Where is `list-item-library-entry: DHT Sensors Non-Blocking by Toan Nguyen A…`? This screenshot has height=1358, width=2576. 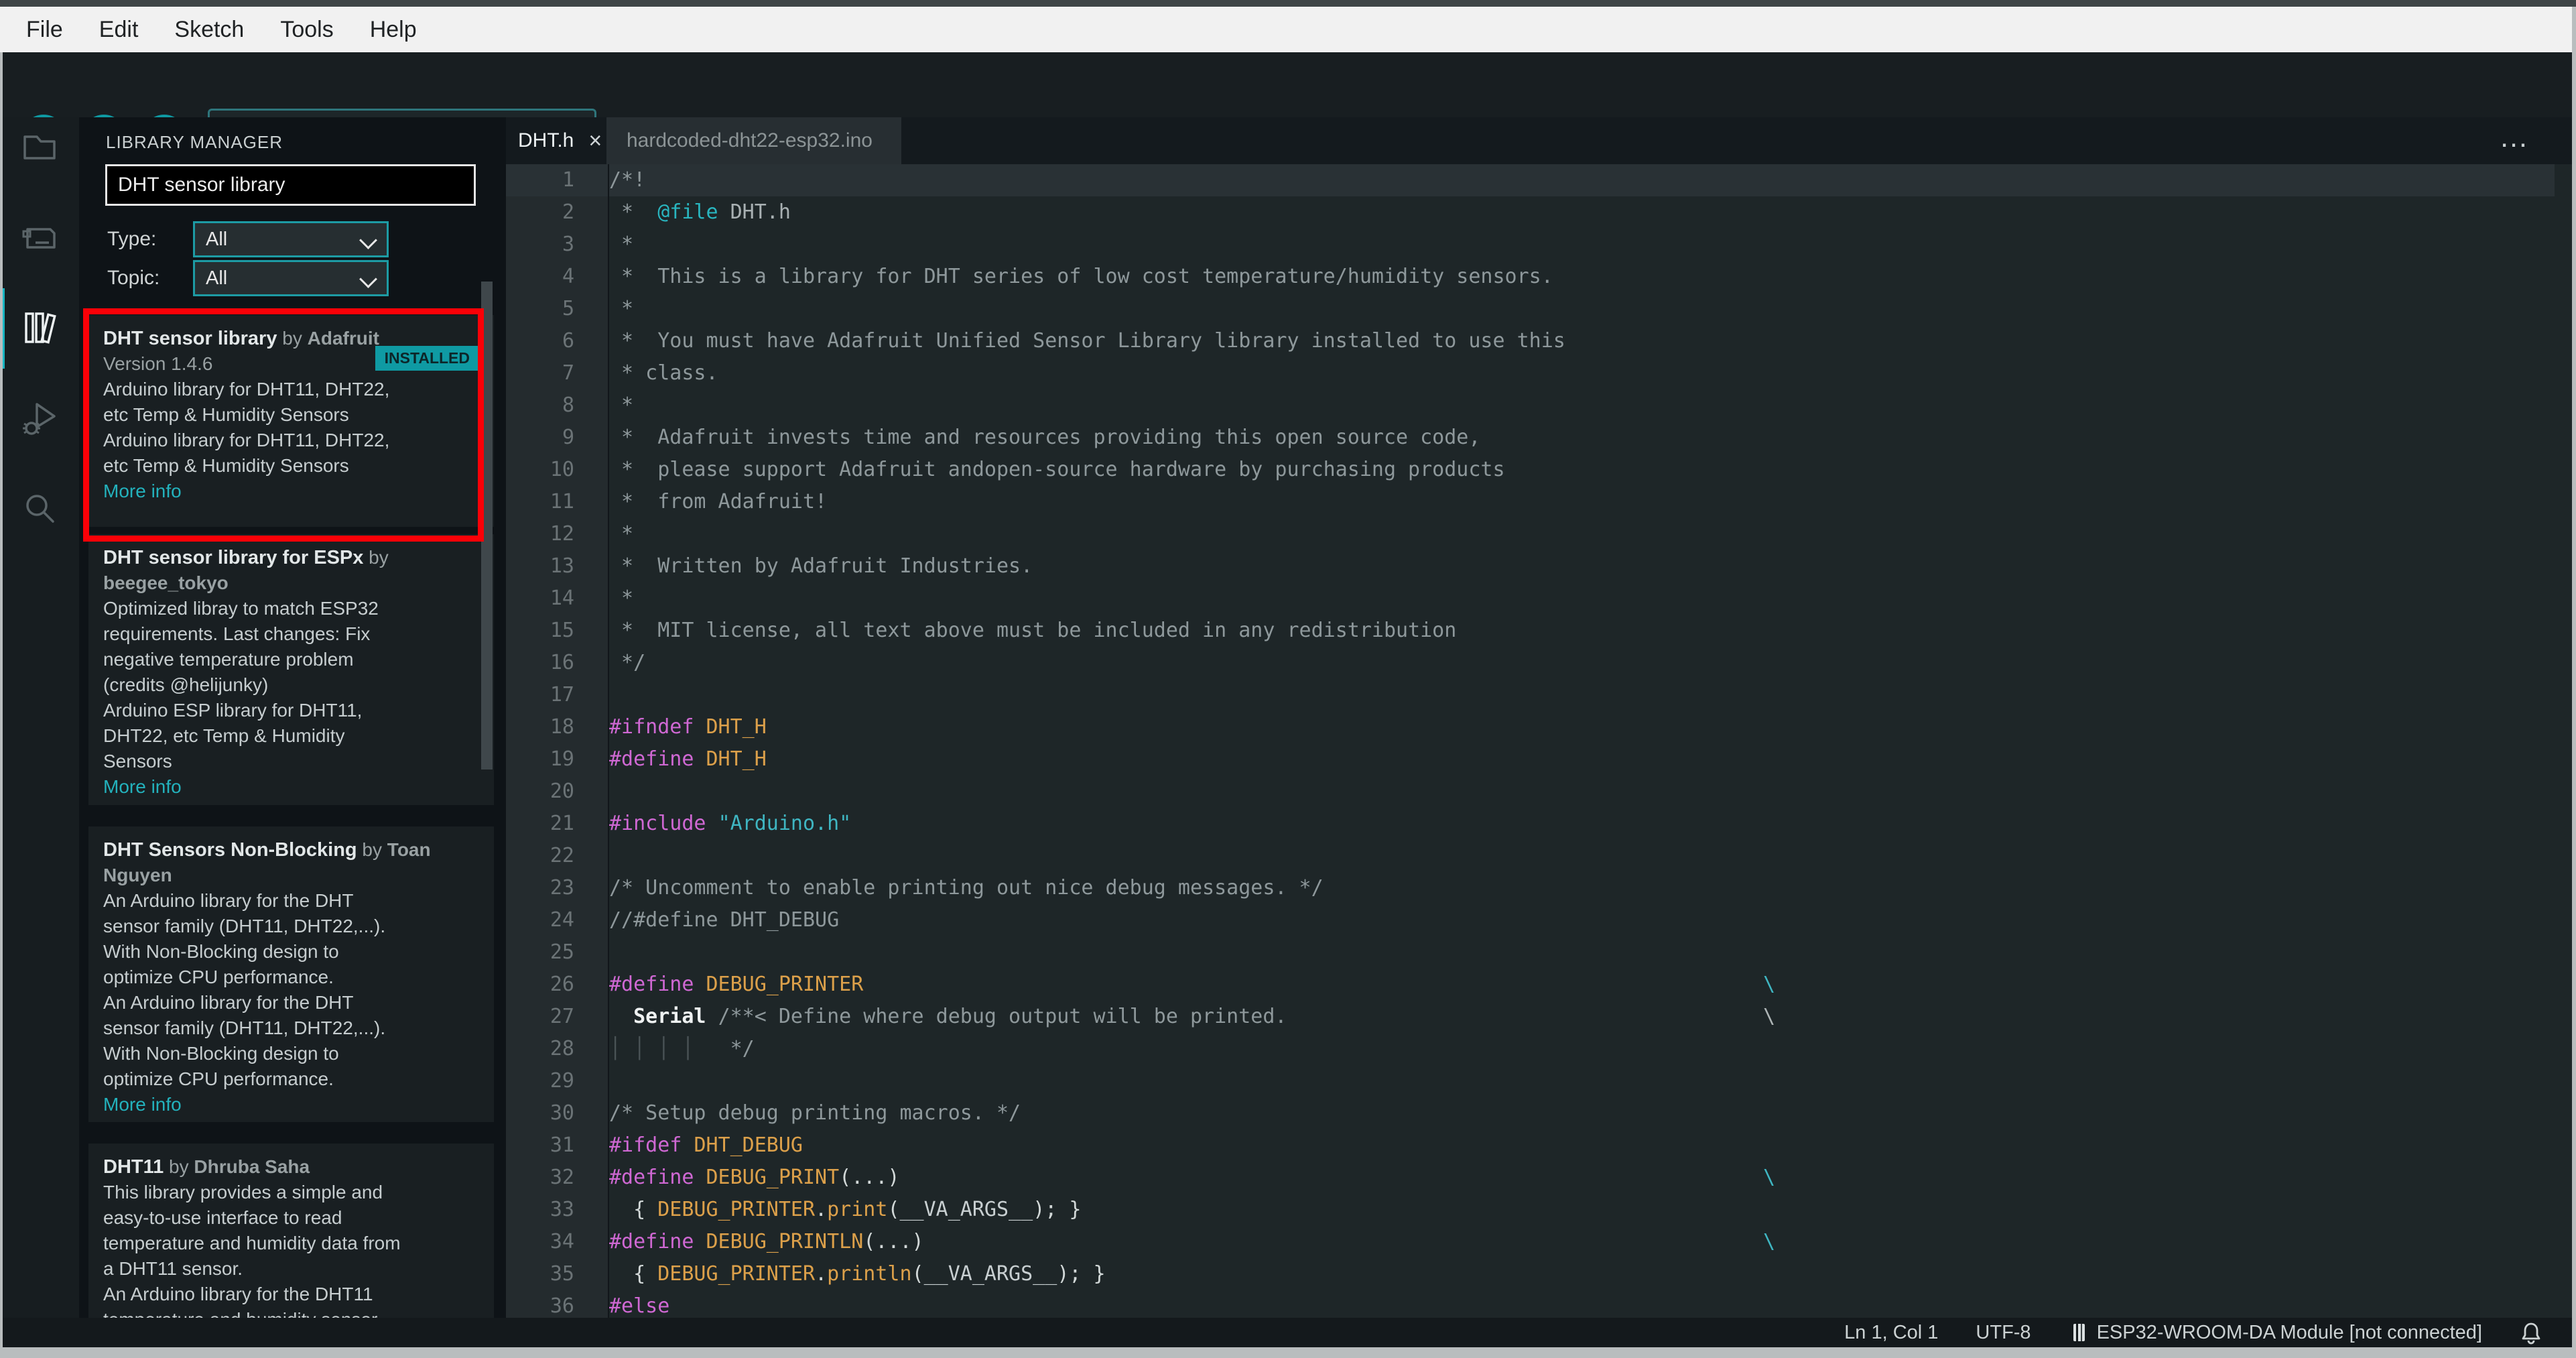
list-item-library-entry: DHT Sensors Non-Blocking by Toan Nguyen A… is located at coordinates (291, 974).